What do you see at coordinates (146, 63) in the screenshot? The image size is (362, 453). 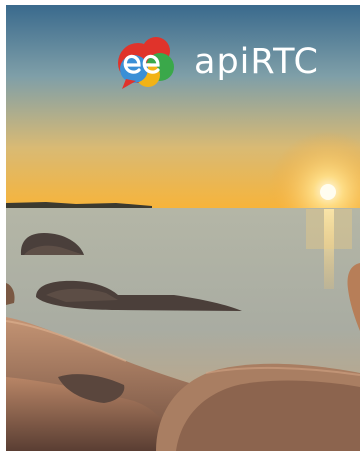 I see `apirtc-logo-icon` at bounding box center [146, 63].